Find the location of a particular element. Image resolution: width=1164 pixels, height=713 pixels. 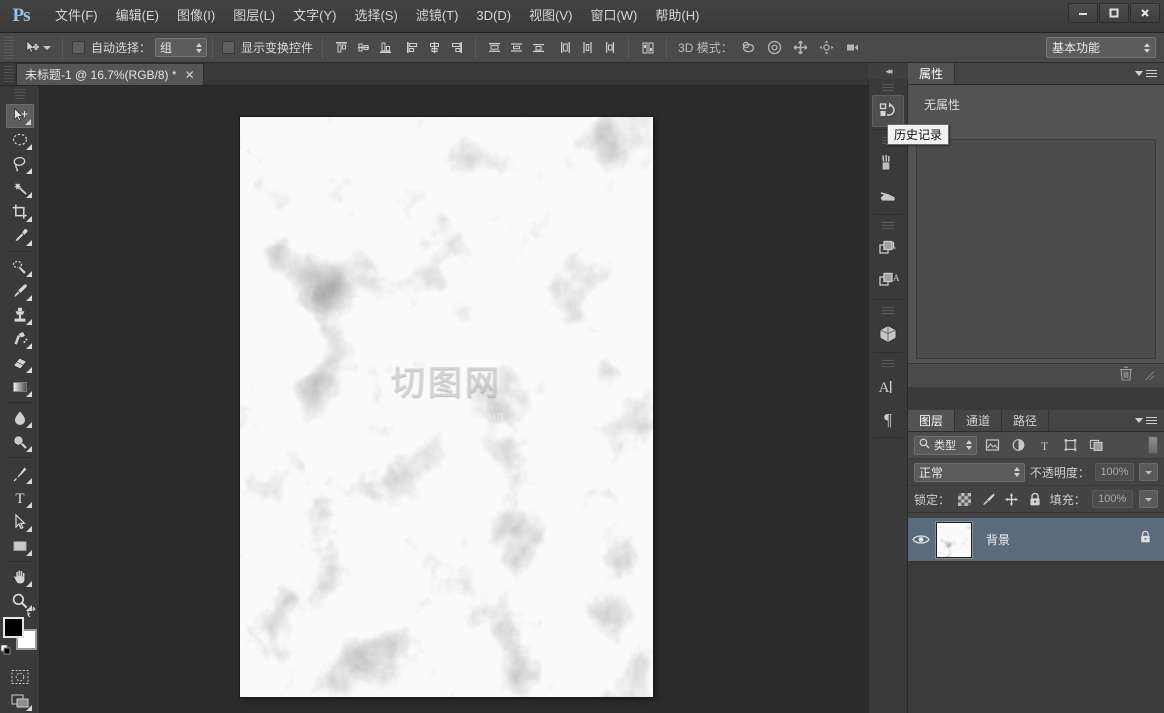

distribute-top-edges-icon is located at coordinates (494, 47).